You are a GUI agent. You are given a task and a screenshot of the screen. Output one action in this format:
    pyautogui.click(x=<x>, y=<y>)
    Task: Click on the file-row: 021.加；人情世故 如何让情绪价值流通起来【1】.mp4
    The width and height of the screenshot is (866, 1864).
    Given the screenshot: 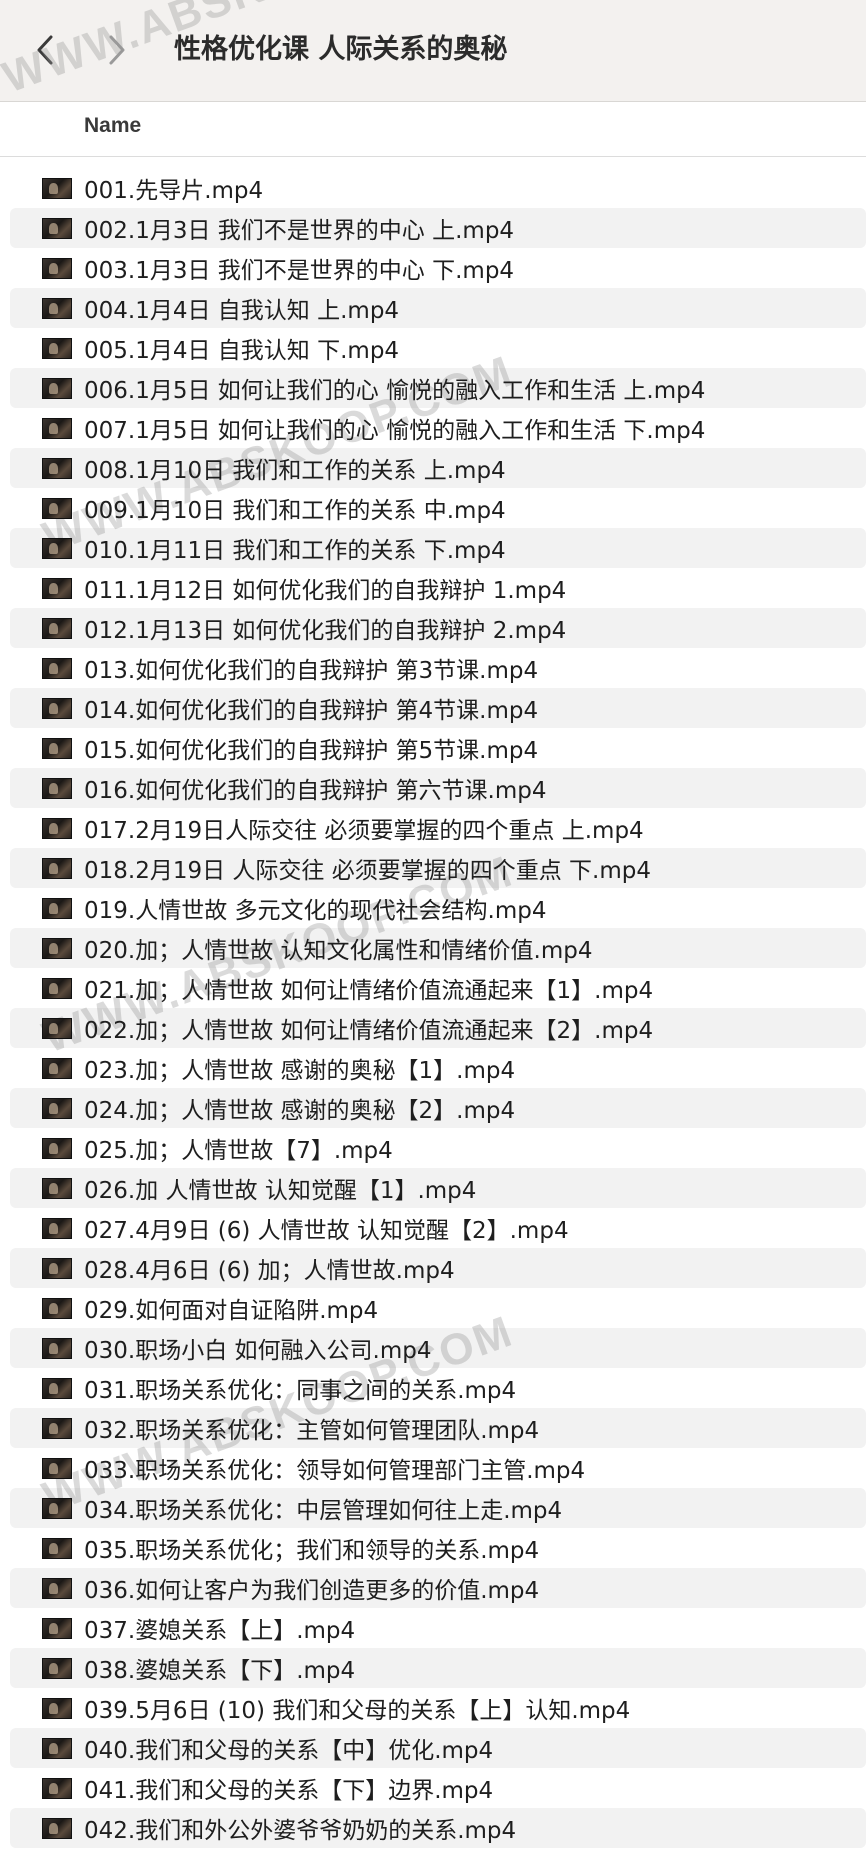 What is the action you would take?
    pyautogui.click(x=433, y=988)
    